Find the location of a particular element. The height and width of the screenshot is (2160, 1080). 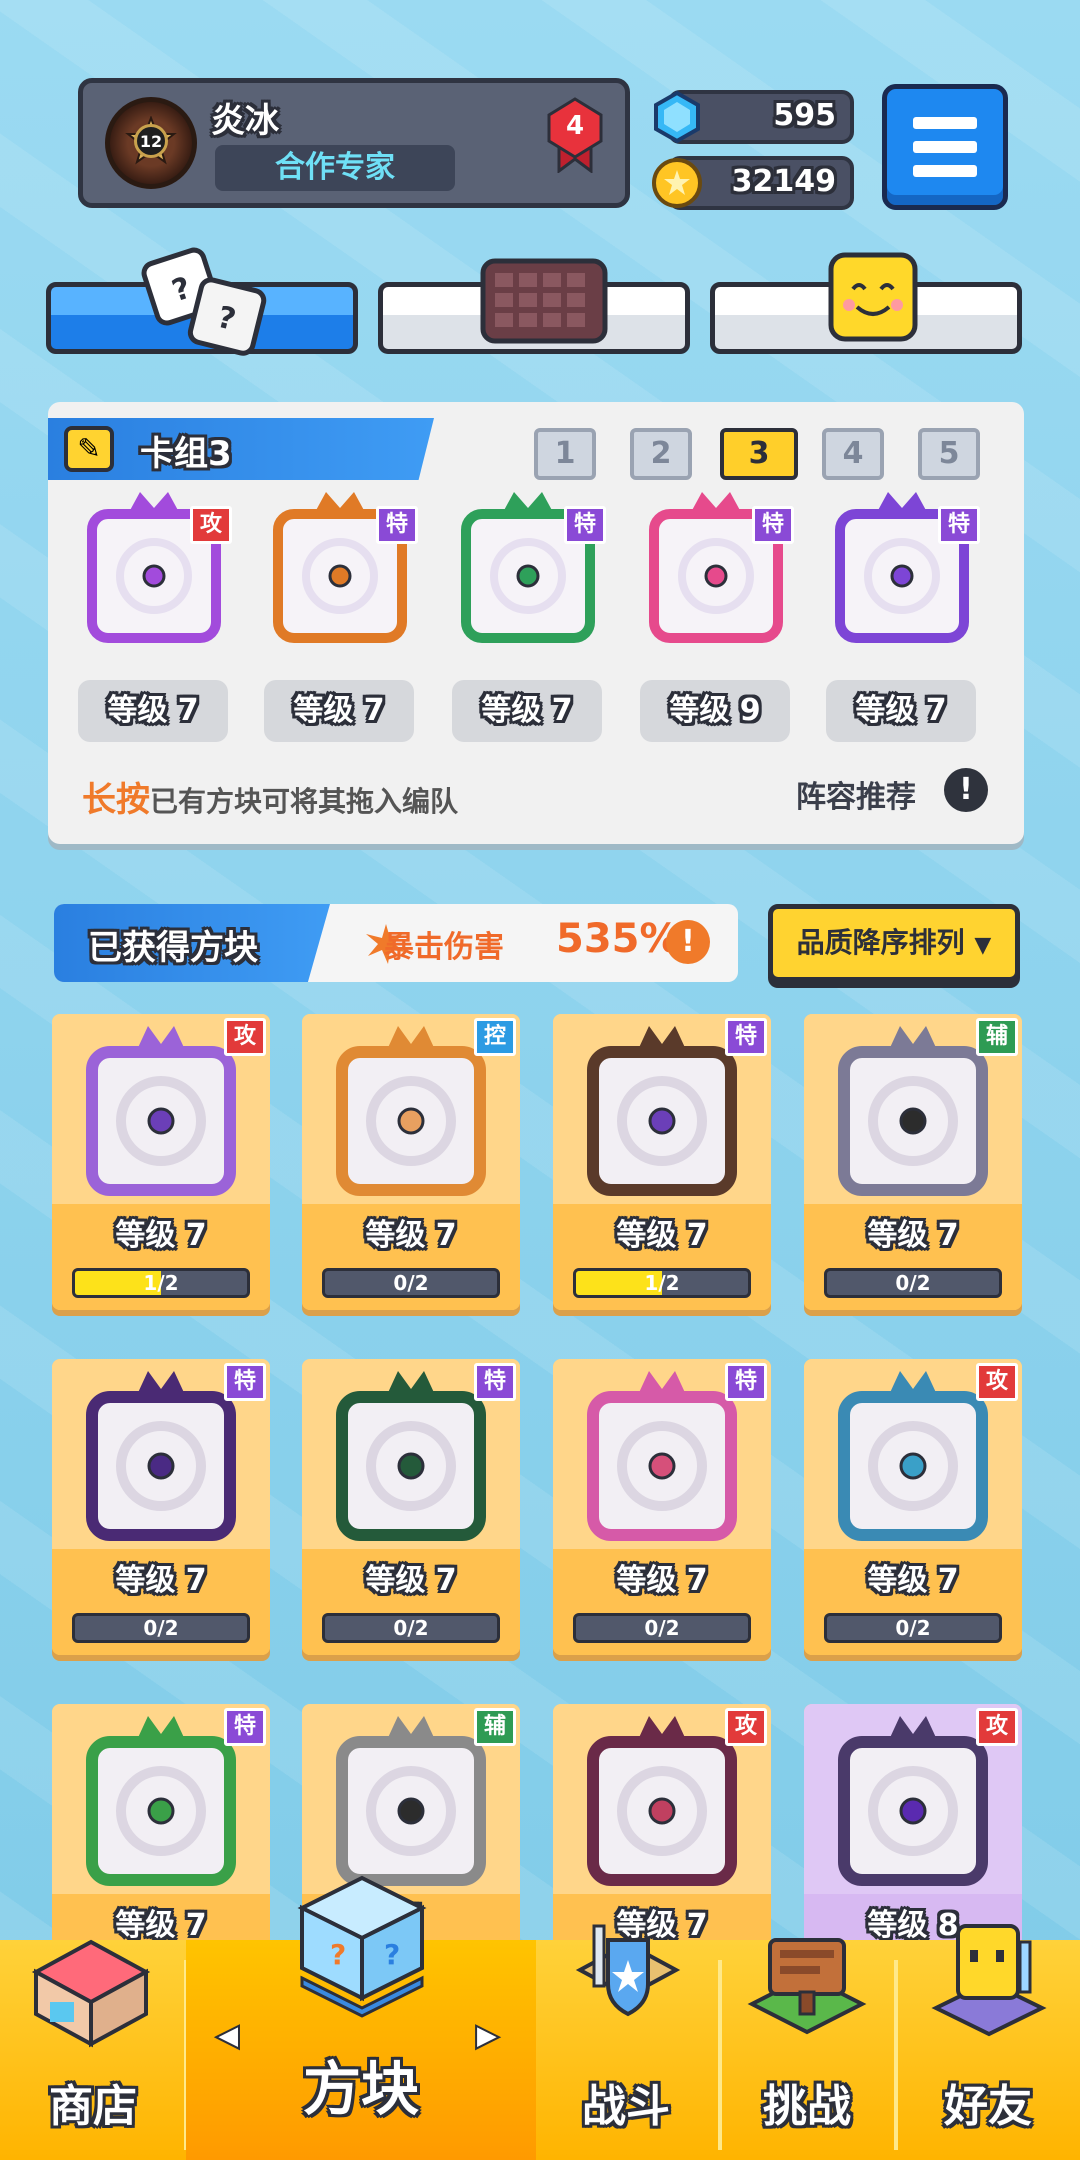

nav-friends-label: 好友 is located at coordinates (988, 2106).